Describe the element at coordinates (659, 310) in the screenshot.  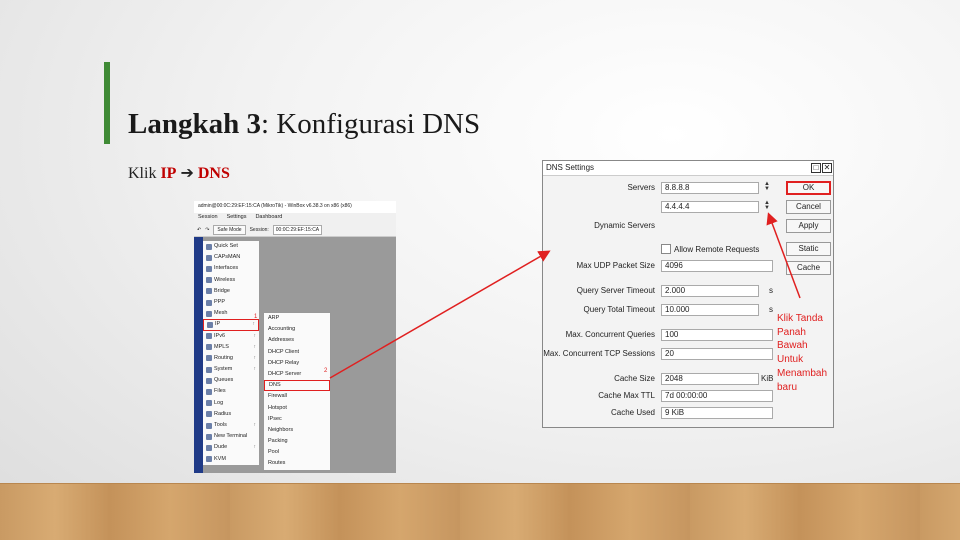
I see `query-total-timeout-row: Query Total Timeout 10.000 s` at that location.